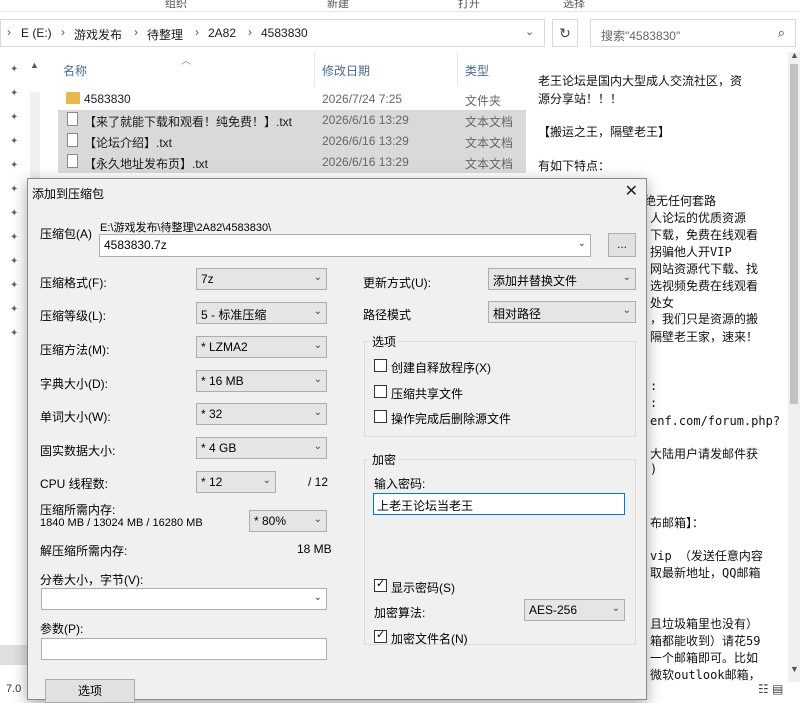 Image resolution: width=800 pixels, height=703 pixels. Describe the element at coordinates (261, 279) in the screenshot. I see `format-select: 7z ⌄` at that location.